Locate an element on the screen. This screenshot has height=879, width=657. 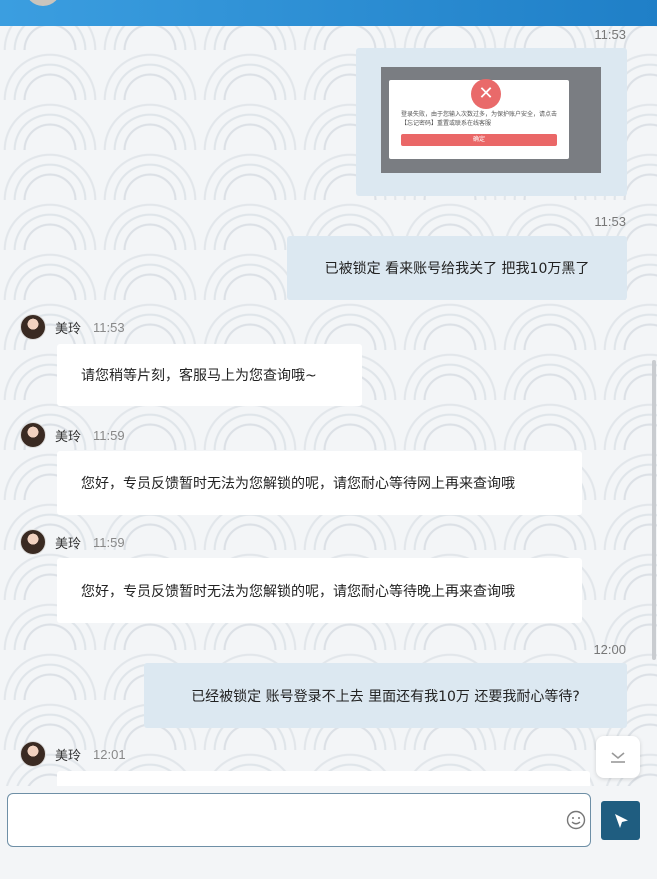
message-time: 12:00 is located at coordinates (609, 649).